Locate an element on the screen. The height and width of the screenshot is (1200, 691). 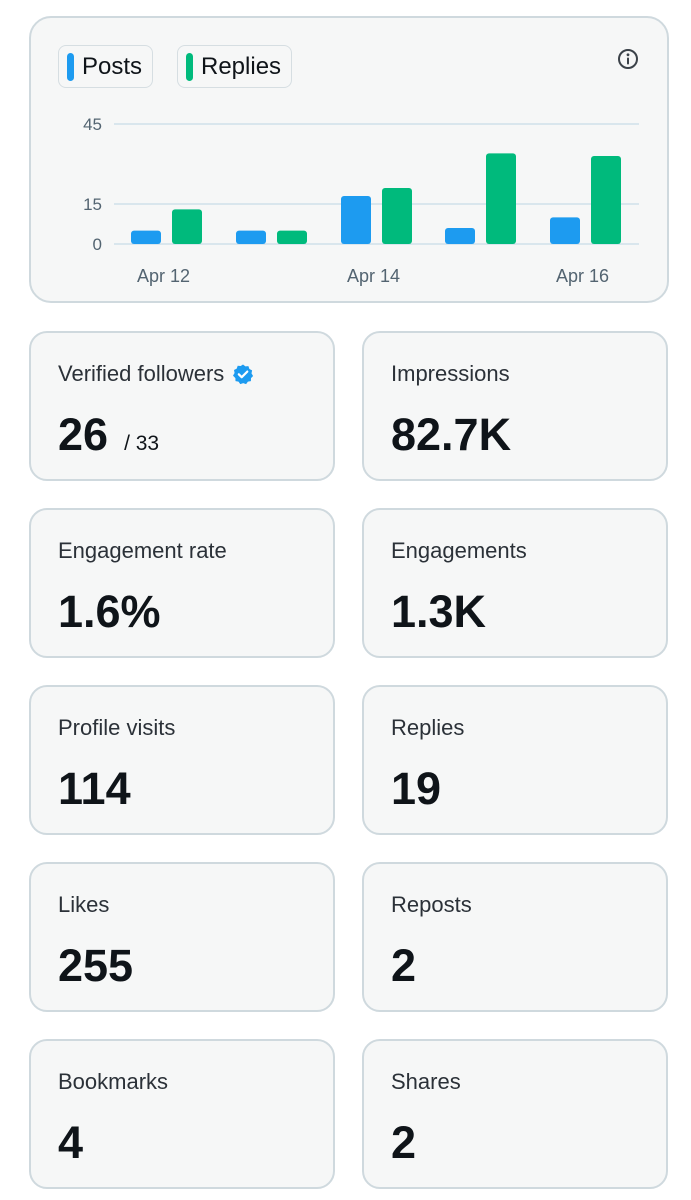
stat-card-shares: Shares 2 is located at coordinates (515, 1114).